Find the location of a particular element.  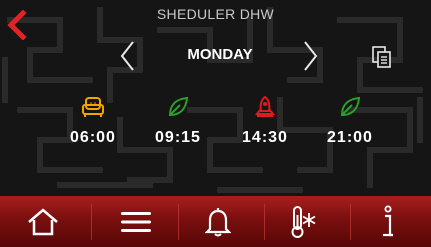

info-icon is located at coordinates (388, 220).